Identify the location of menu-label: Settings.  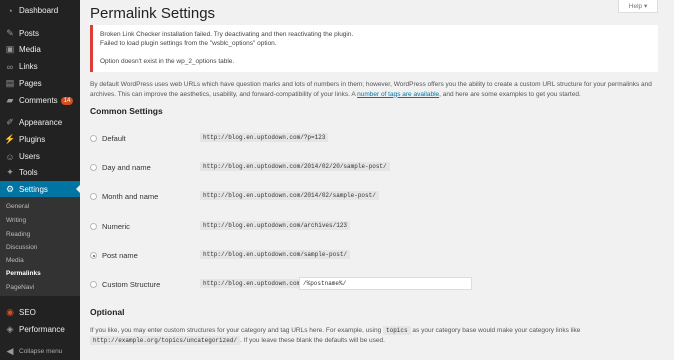
(33, 189).